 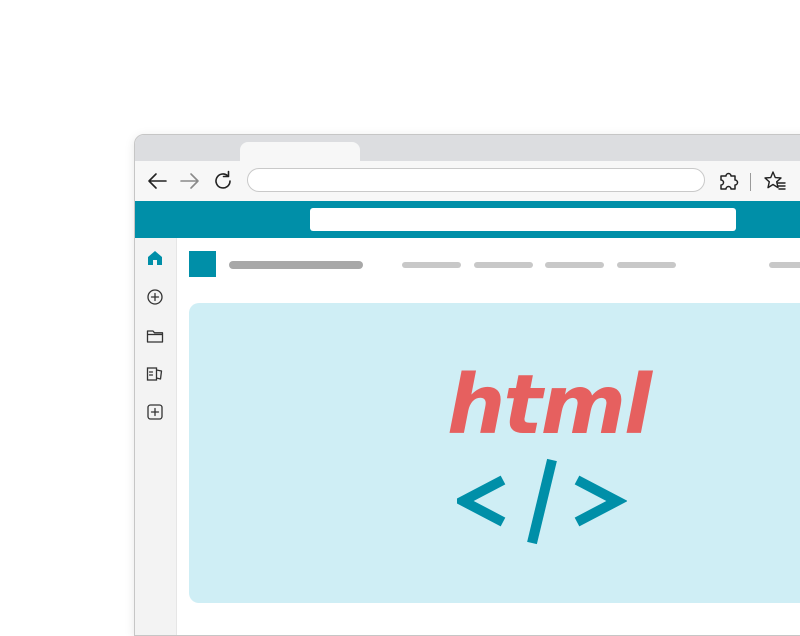 I want to click on sidebar-item-new, so click(x=155, y=412).